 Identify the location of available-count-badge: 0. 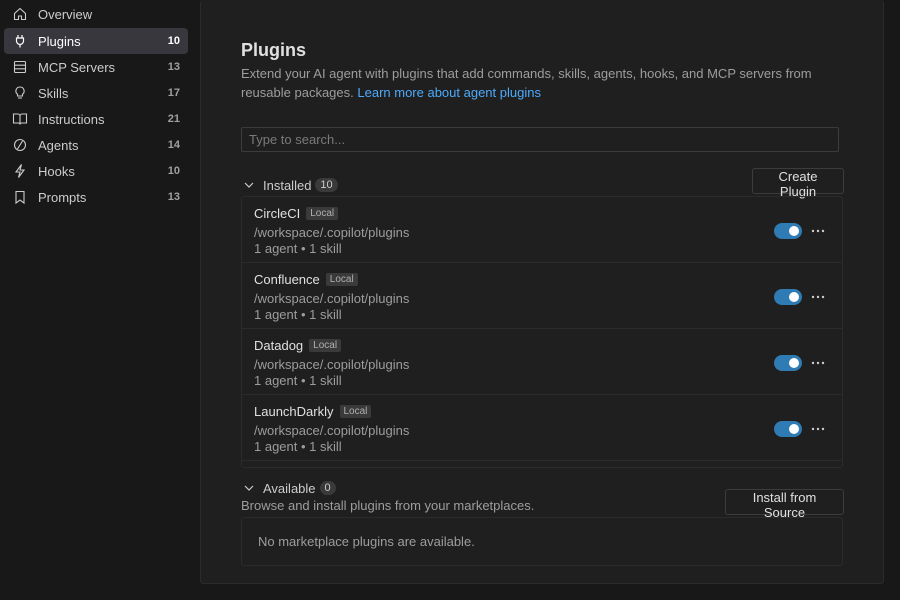
(327, 488).